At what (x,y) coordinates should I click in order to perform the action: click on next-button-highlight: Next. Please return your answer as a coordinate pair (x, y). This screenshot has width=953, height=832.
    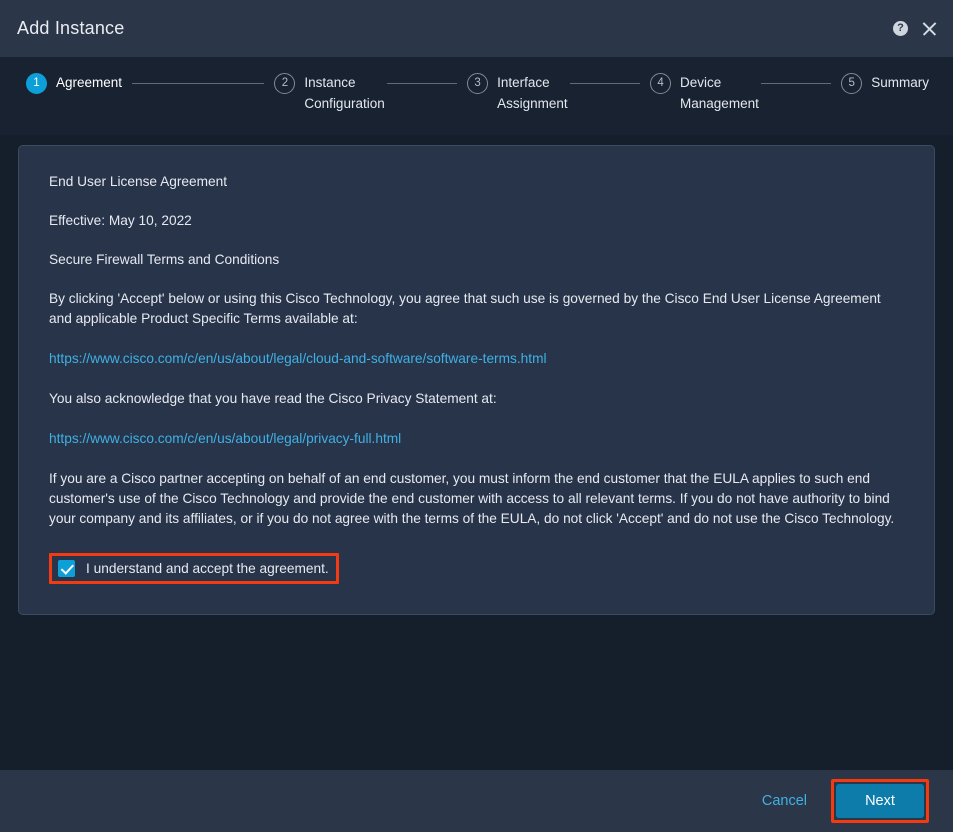
    Looking at the image, I should click on (880, 801).